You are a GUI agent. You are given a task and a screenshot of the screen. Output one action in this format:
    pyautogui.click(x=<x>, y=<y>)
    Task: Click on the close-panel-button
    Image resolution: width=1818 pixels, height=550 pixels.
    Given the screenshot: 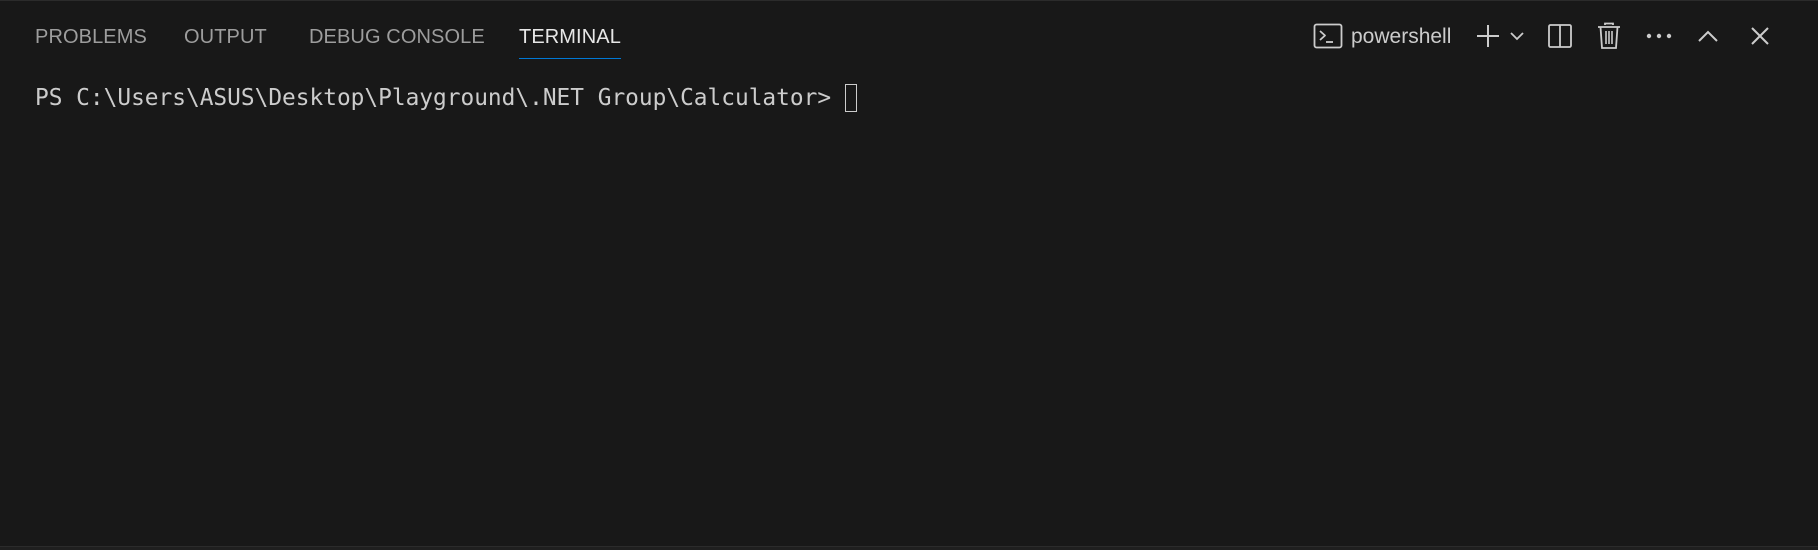 What is the action you would take?
    pyautogui.click(x=1760, y=36)
    